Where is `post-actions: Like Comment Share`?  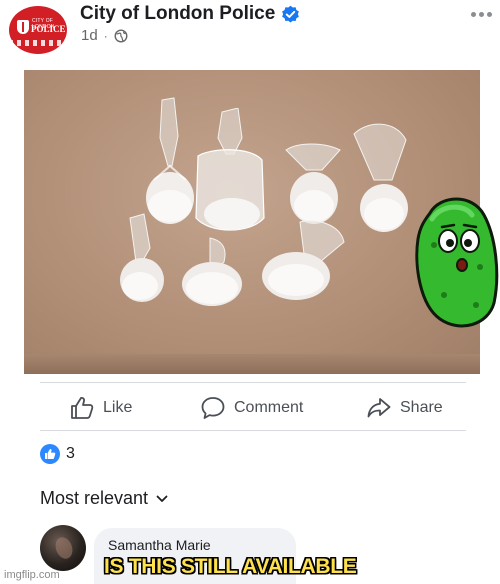
post-actions: Like Comment Share is located at coordinates (250, 408).